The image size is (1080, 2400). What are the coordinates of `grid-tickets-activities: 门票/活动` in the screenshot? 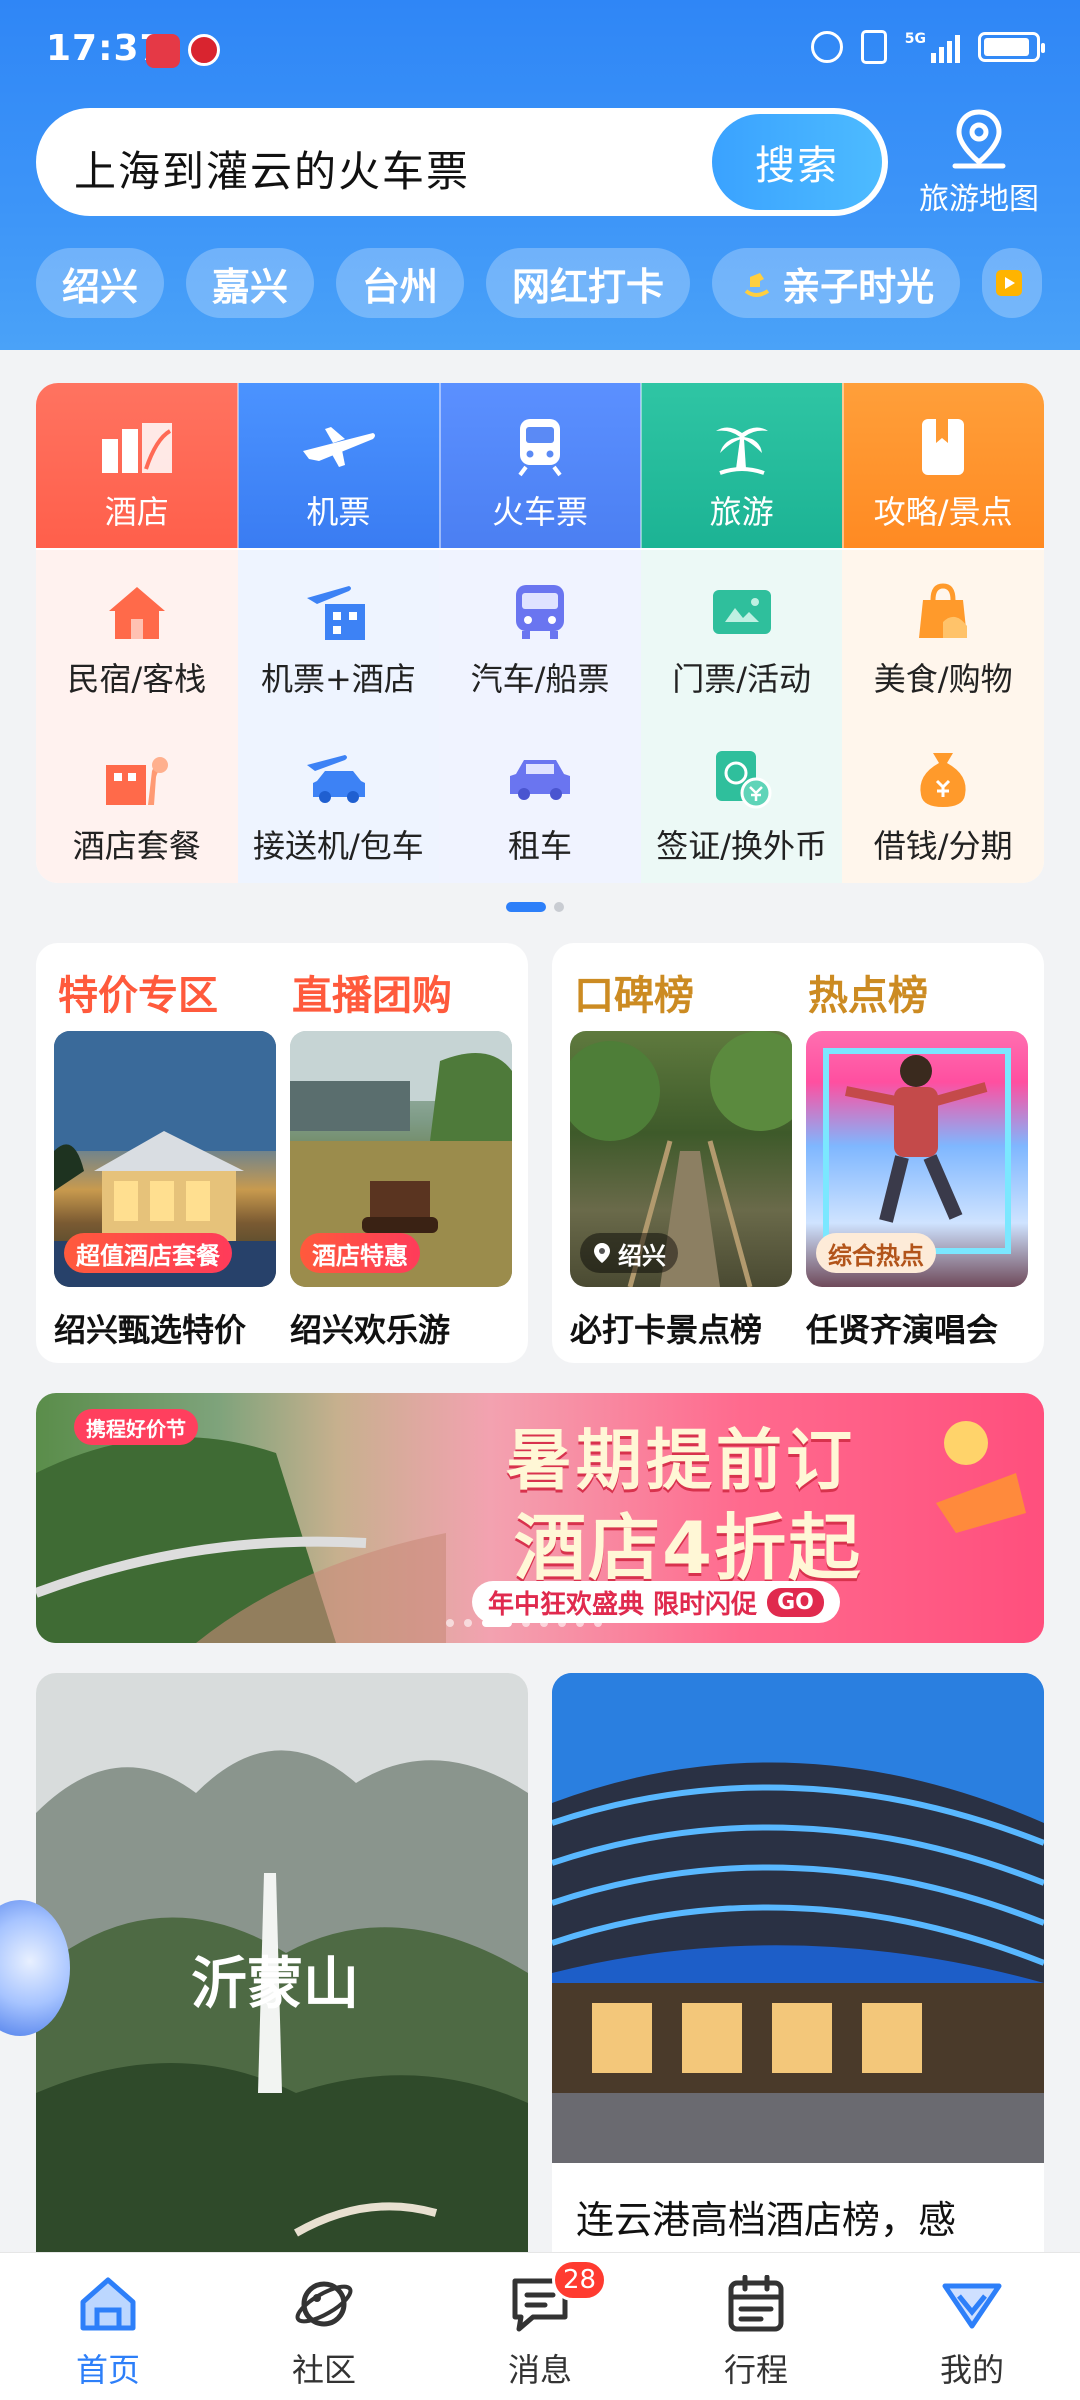 It's located at (741, 633).